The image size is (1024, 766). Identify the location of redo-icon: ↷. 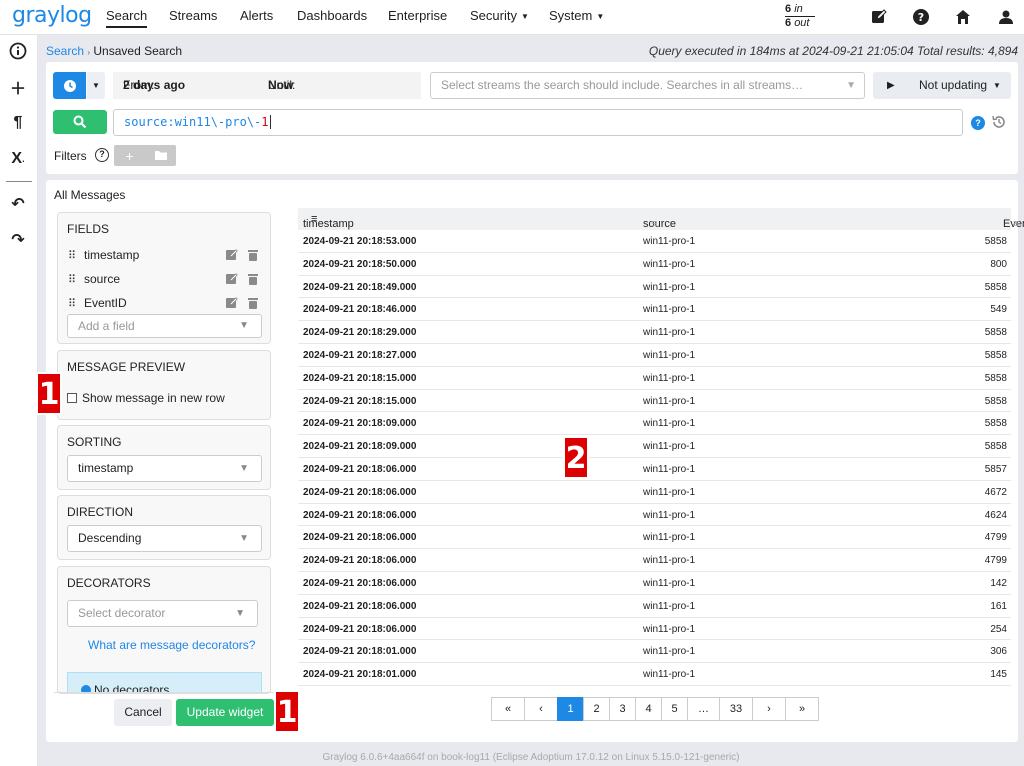
(18, 240).